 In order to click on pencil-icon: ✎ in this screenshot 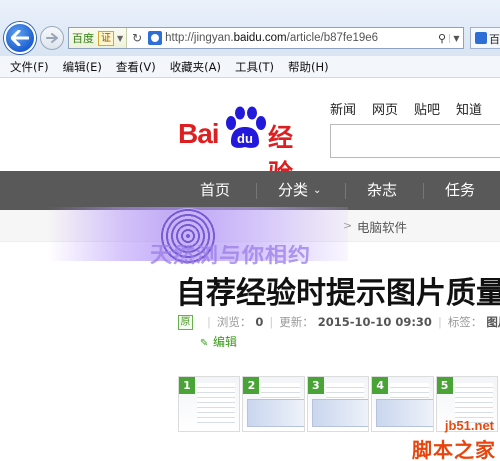, I will do `click(204, 343)`.